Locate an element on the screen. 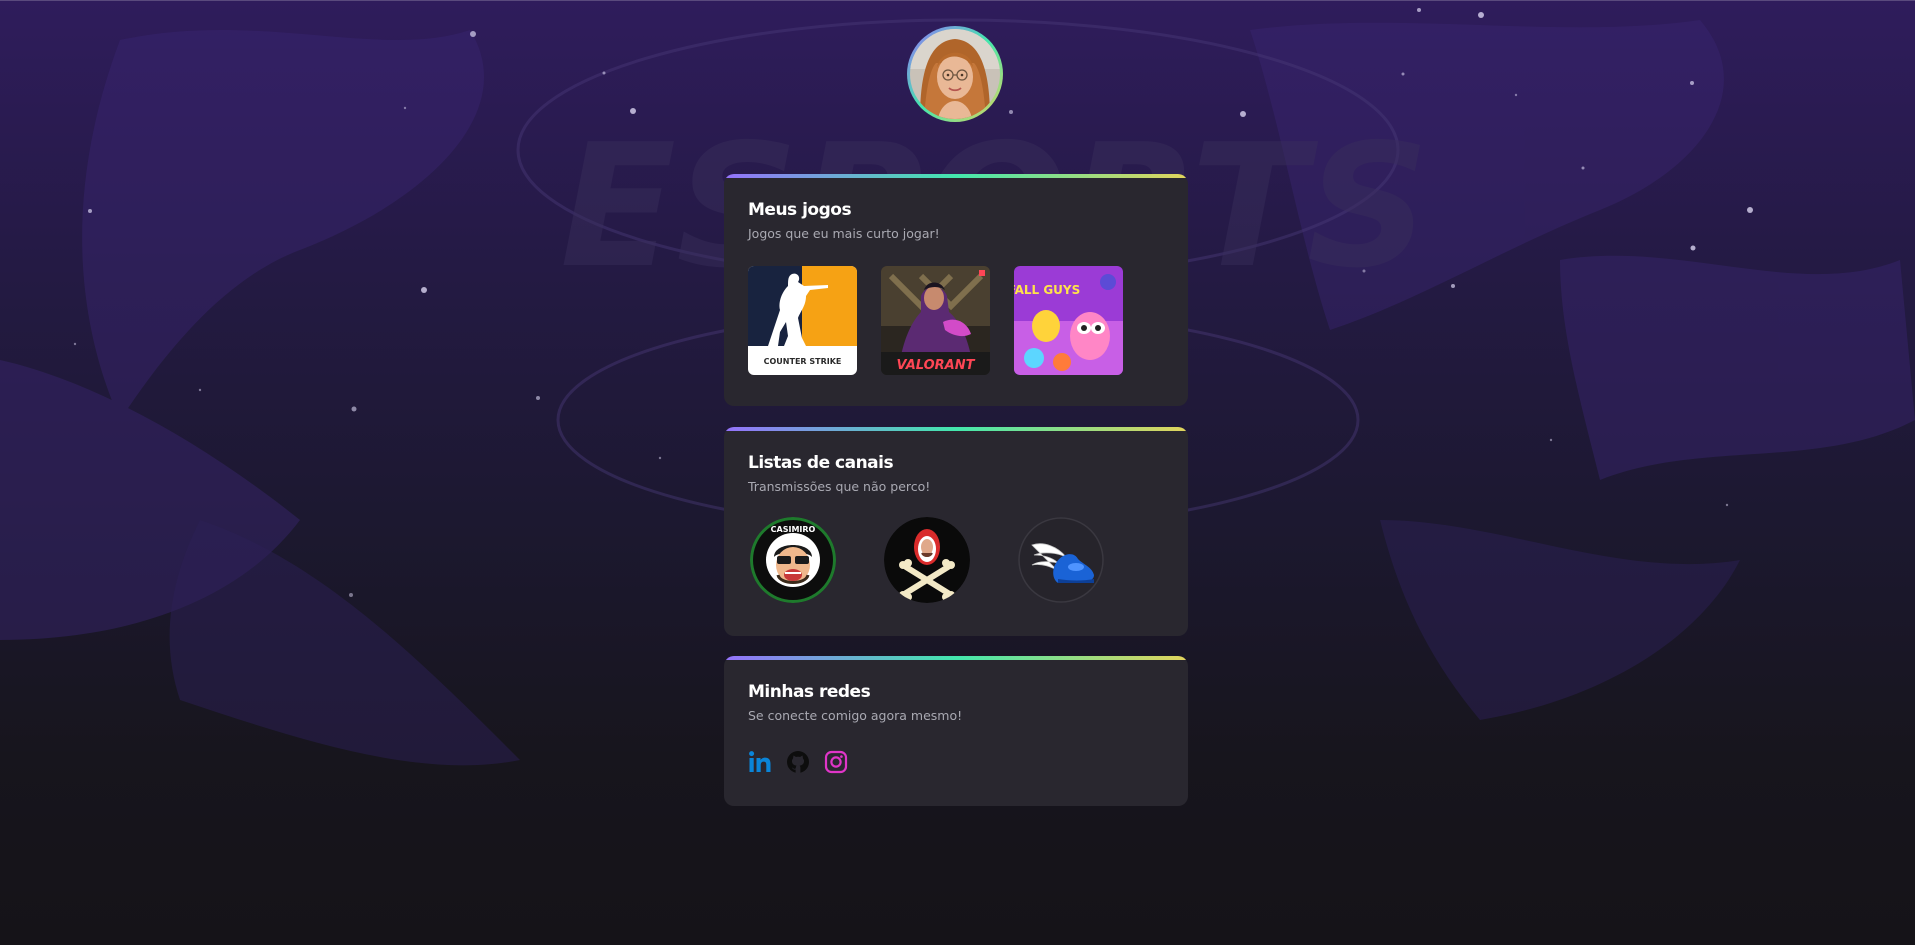 The image size is (1915, 945). linkedin-icon is located at coordinates (760, 762).